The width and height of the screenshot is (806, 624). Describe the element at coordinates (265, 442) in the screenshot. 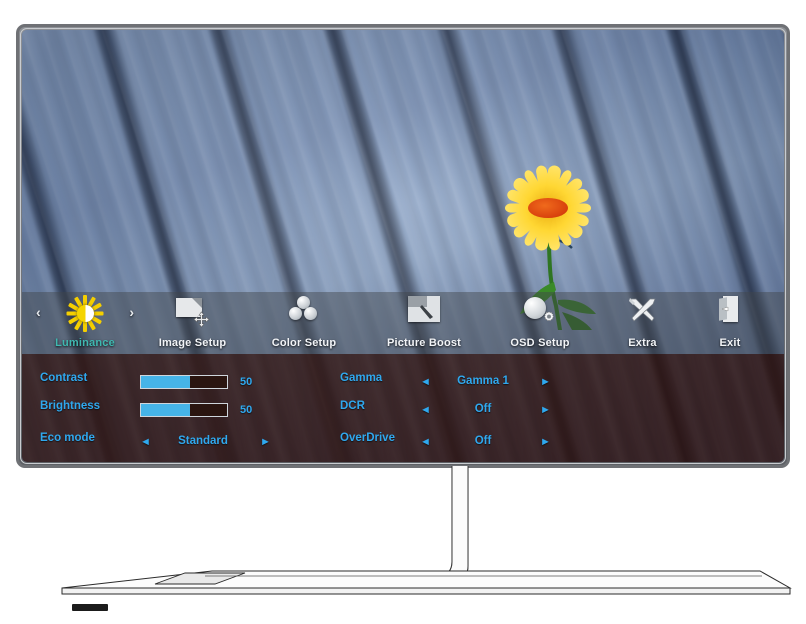

I see `increment-arrow-eco-mode: ►` at that location.